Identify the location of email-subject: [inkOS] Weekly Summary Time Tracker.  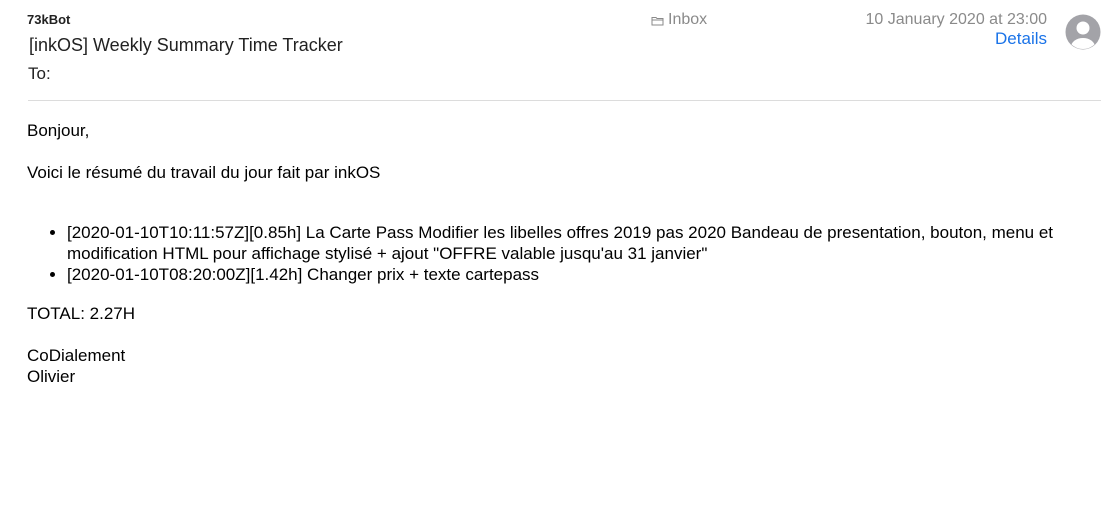
(186, 45).